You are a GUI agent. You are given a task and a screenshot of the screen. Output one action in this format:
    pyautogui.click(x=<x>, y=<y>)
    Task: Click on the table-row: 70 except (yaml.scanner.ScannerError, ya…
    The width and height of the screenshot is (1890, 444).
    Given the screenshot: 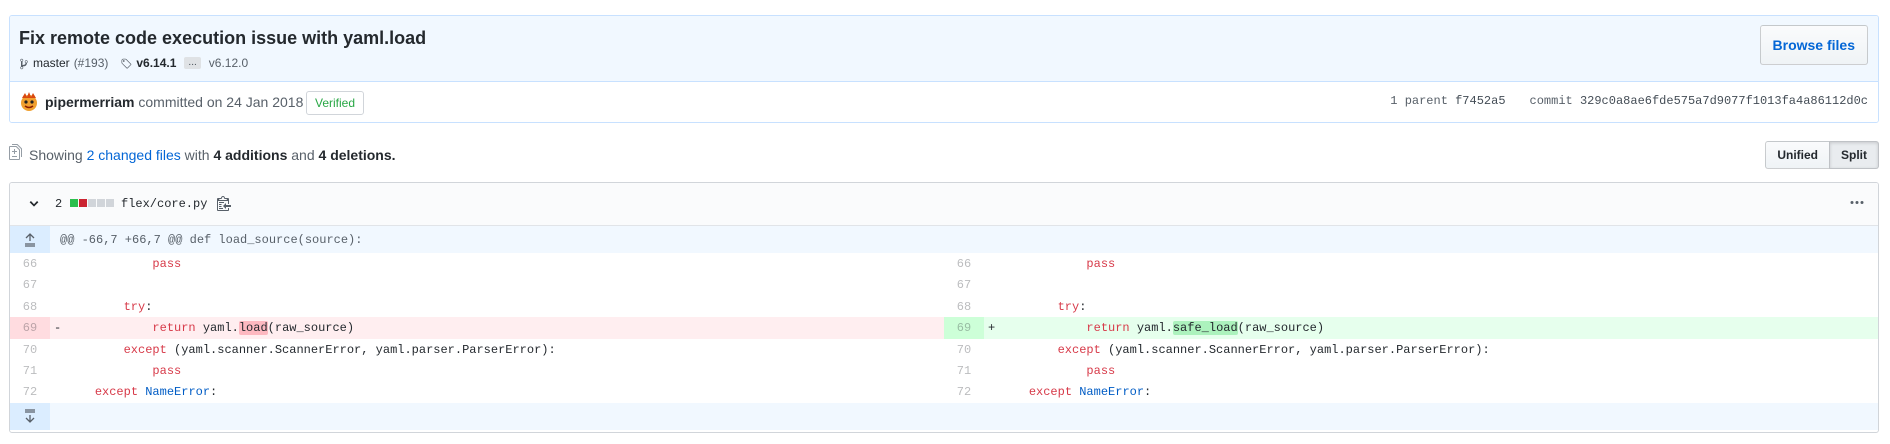 What is the action you would take?
    pyautogui.click(x=944, y=349)
    